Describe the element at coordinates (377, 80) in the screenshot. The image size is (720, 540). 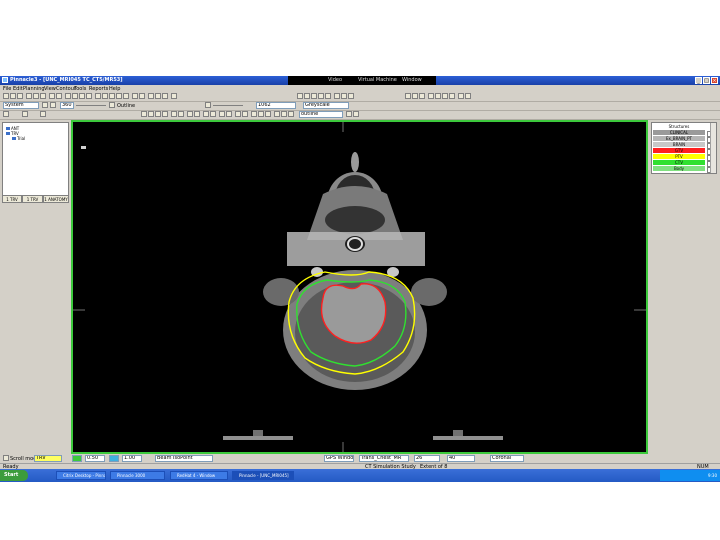
I see `vm-machine-label: Virtual Machine` at that location.